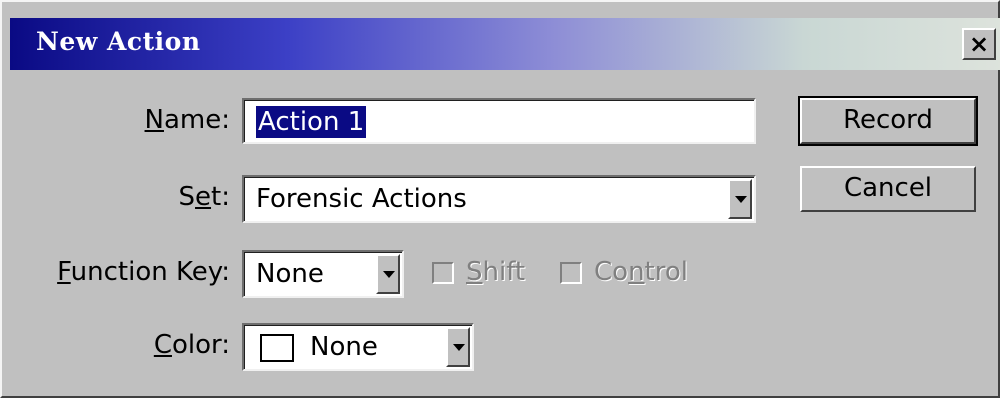  Describe the element at coordinates (888, 121) in the screenshot. I see `record-button: Record` at that location.